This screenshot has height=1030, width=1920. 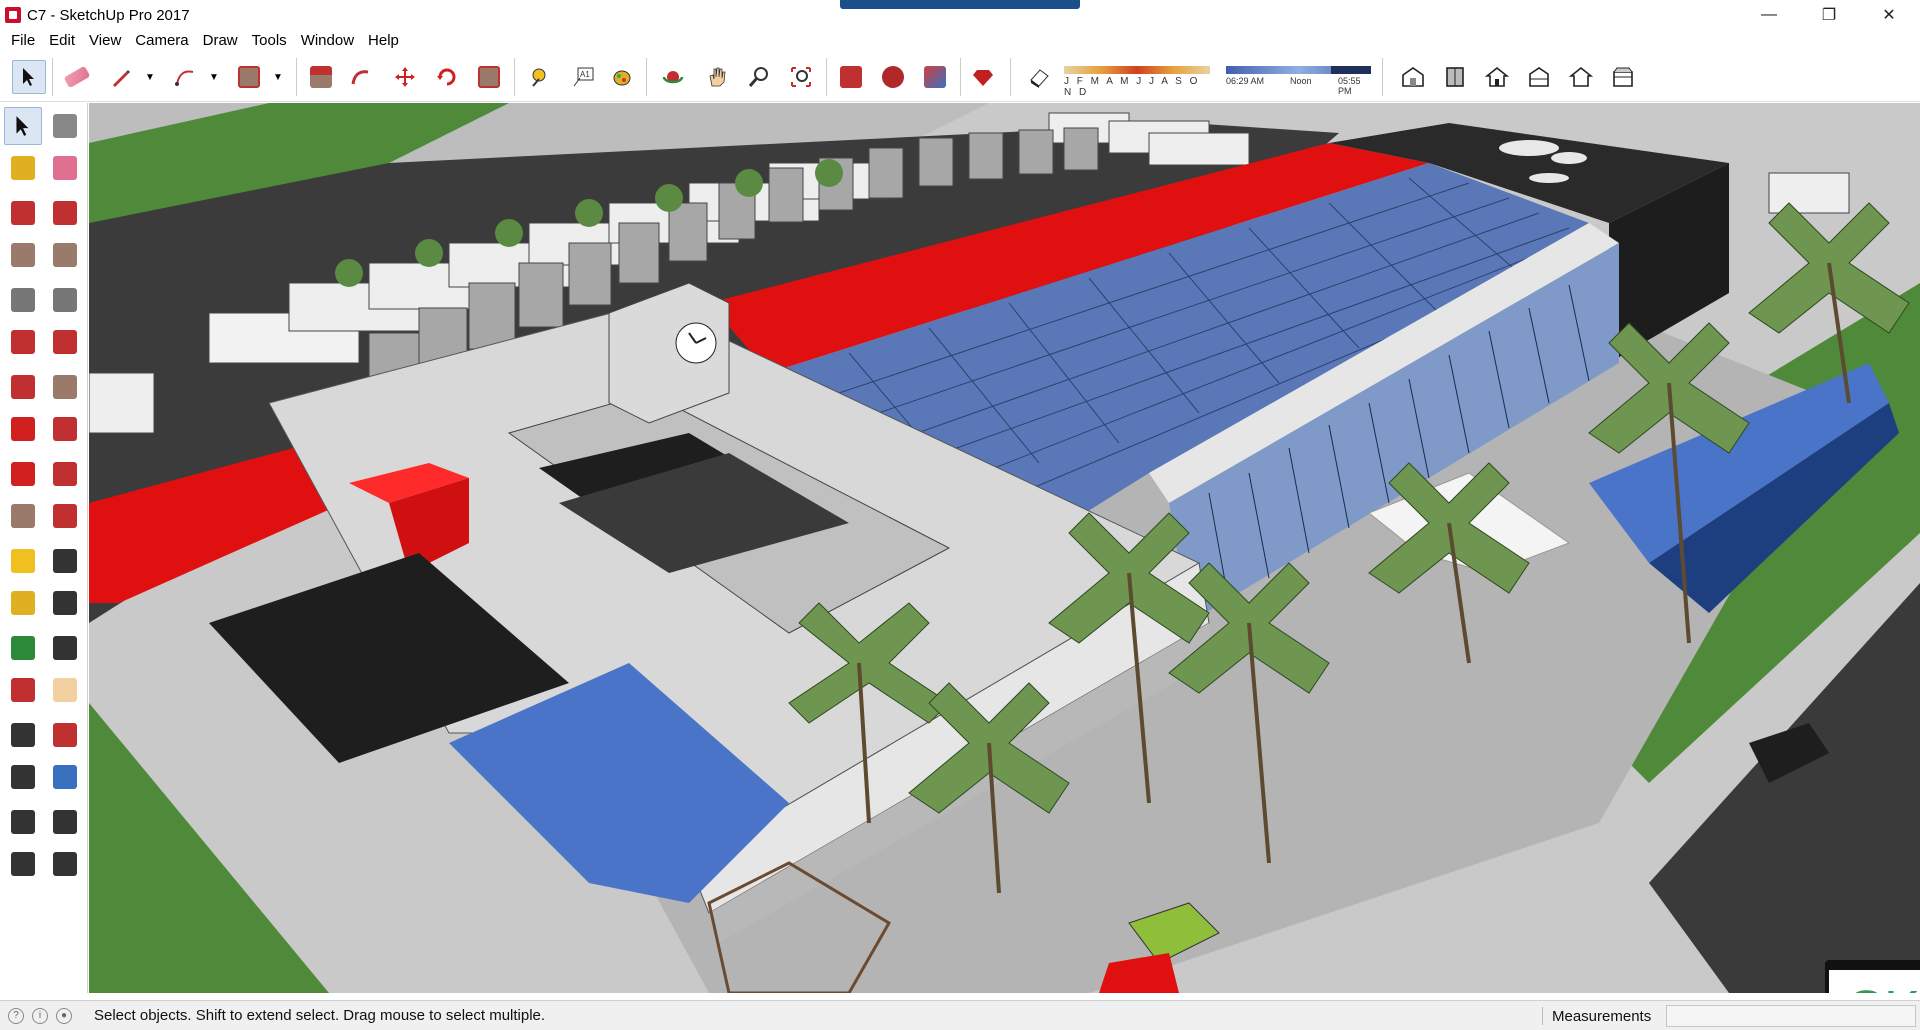 I want to click on zoom-extents-button, so click(x=801, y=77).